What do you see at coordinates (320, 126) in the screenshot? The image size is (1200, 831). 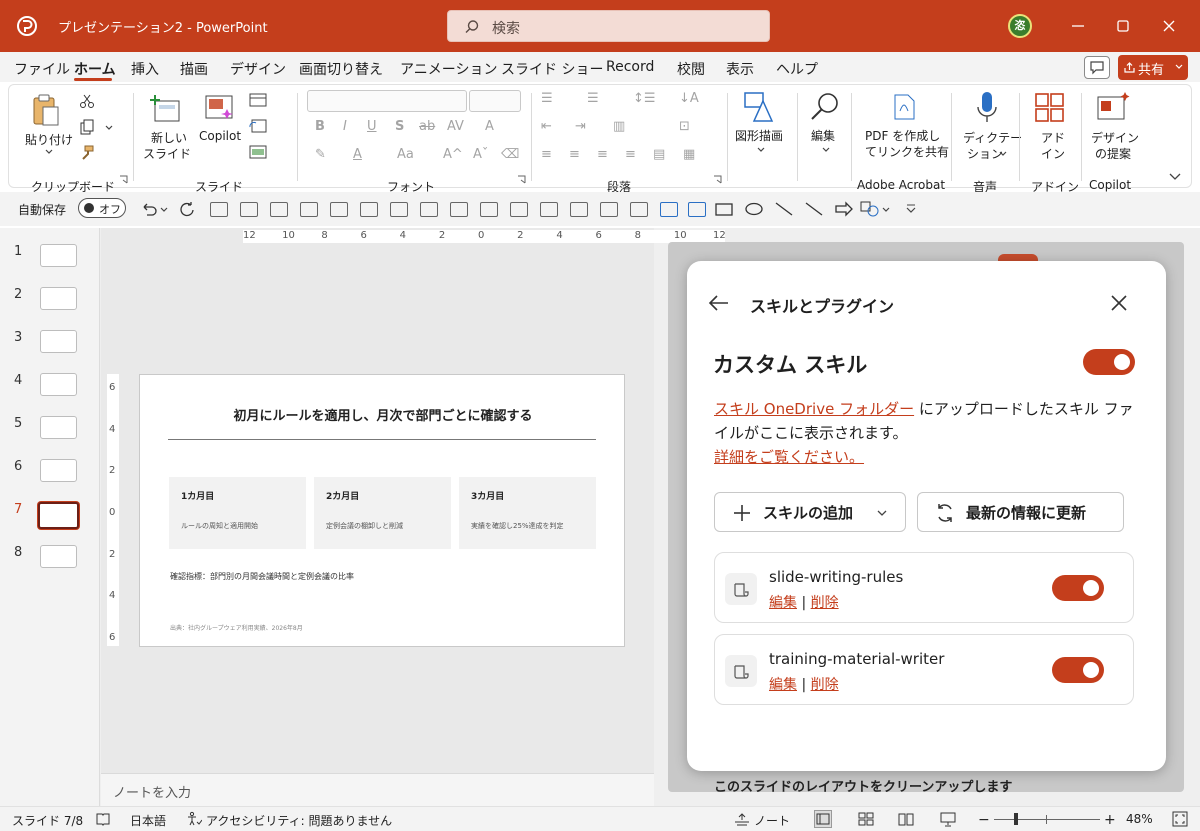 I see `bold-icon: B` at bounding box center [320, 126].